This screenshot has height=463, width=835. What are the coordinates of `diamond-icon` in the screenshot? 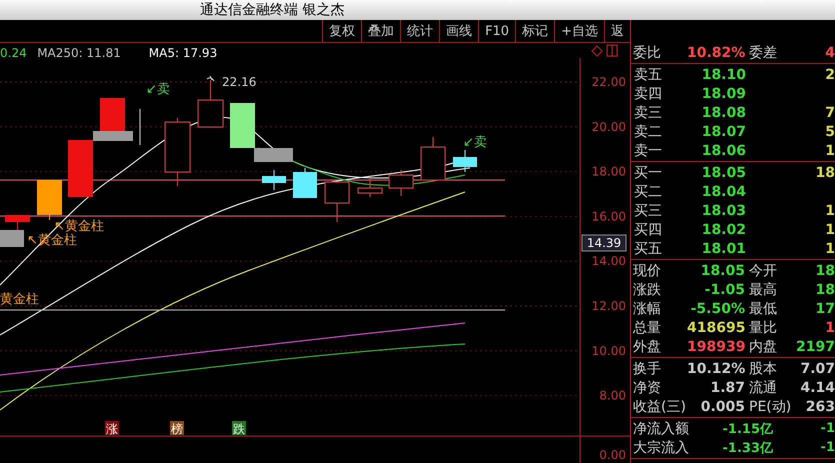 It's located at (597, 51).